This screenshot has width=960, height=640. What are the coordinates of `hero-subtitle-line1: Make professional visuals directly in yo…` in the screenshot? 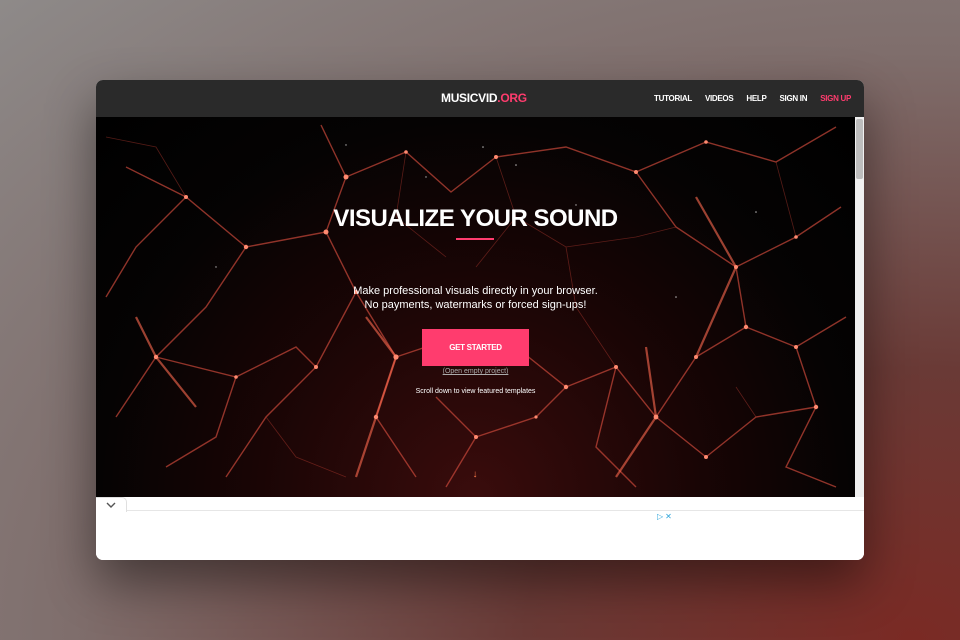 It's located at (475, 291).